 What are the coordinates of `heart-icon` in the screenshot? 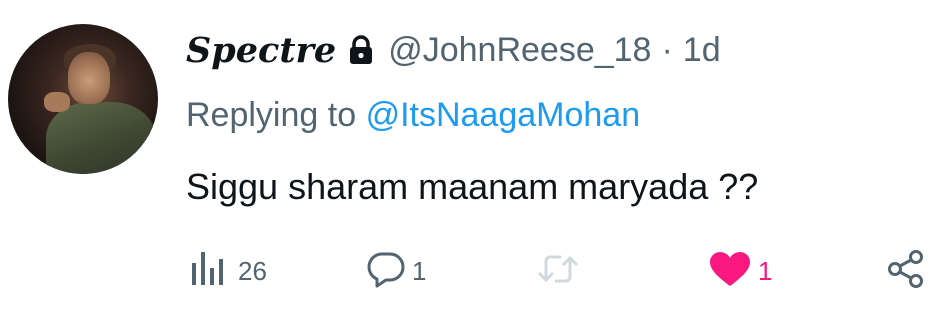 It's located at (730, 271).